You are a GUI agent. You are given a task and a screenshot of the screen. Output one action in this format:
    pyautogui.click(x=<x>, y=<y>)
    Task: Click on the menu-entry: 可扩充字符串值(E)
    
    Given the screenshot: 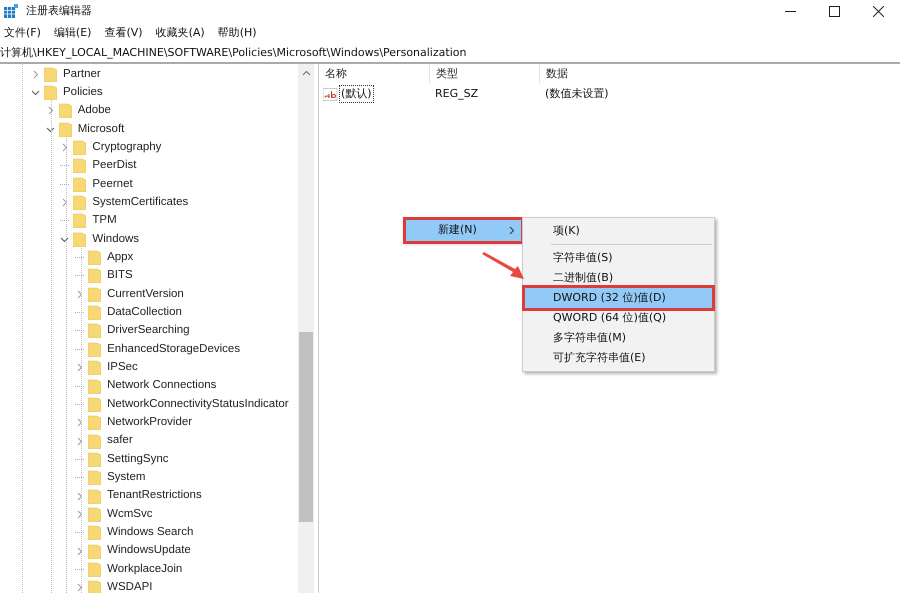 What is the action you would take?
    pyautogui.click(x=618, y=358)
    